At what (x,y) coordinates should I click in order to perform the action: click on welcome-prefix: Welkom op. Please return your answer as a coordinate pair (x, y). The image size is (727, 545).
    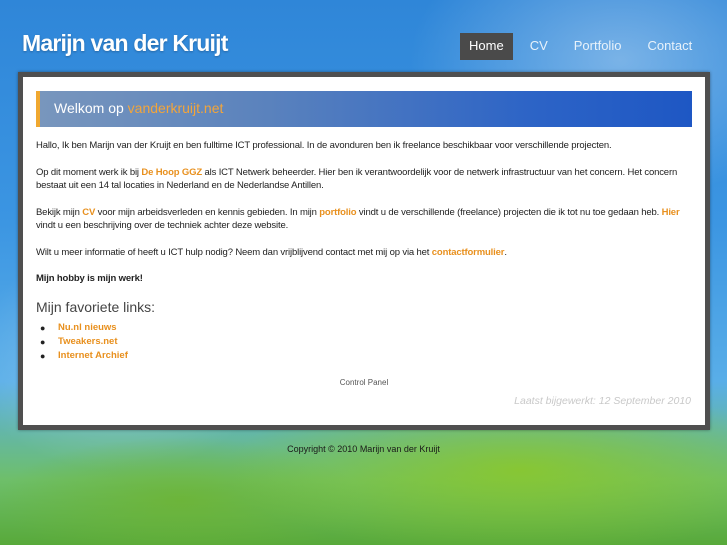
    Looking at the image, I should click on (91, 108).